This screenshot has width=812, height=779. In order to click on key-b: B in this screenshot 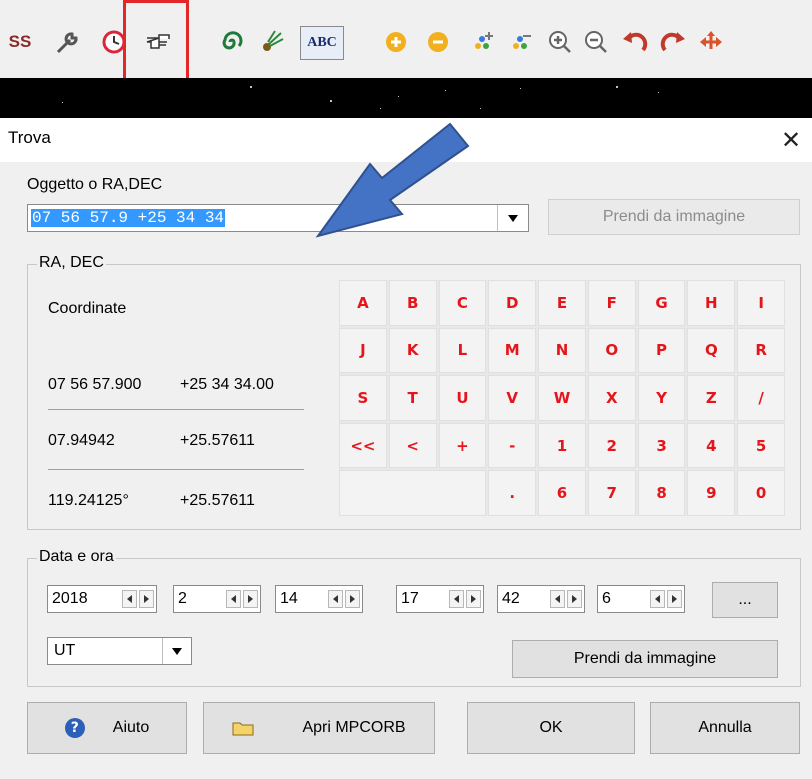, I will do `click(412, 303)`.